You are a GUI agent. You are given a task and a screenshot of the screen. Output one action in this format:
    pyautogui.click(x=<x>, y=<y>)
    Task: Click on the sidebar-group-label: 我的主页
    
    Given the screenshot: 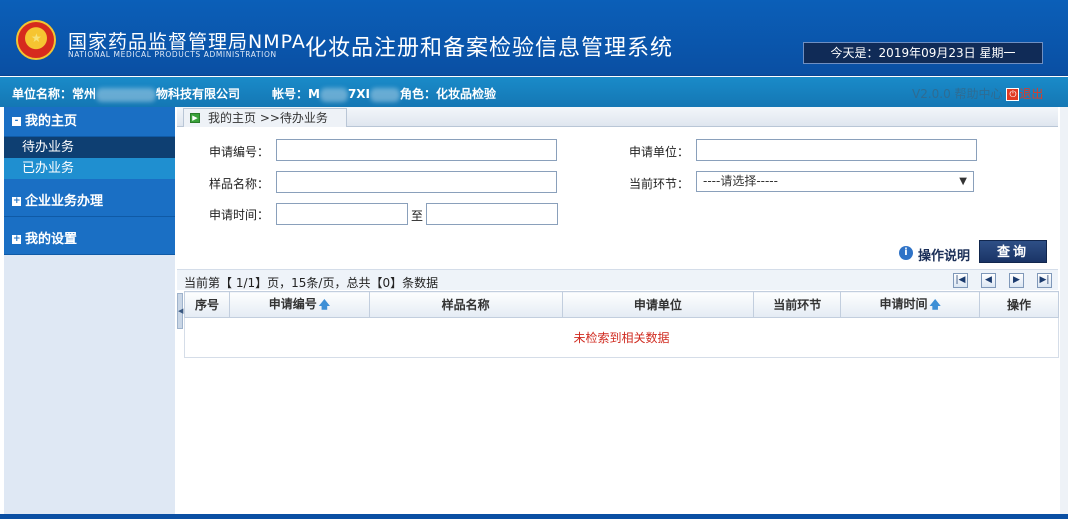 What is the action you would take?
    pyautogui.click(x=51, y=121)
    